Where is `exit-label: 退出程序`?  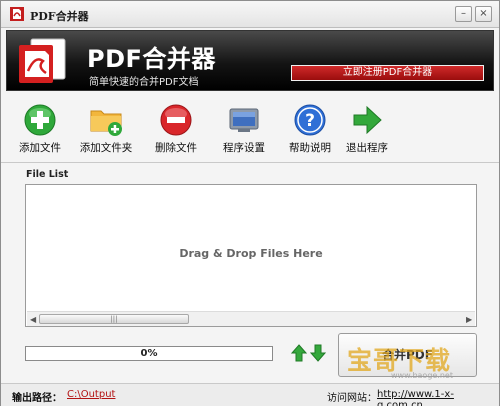
exit-label: 退出程序 is located at coordinates (367, 148).